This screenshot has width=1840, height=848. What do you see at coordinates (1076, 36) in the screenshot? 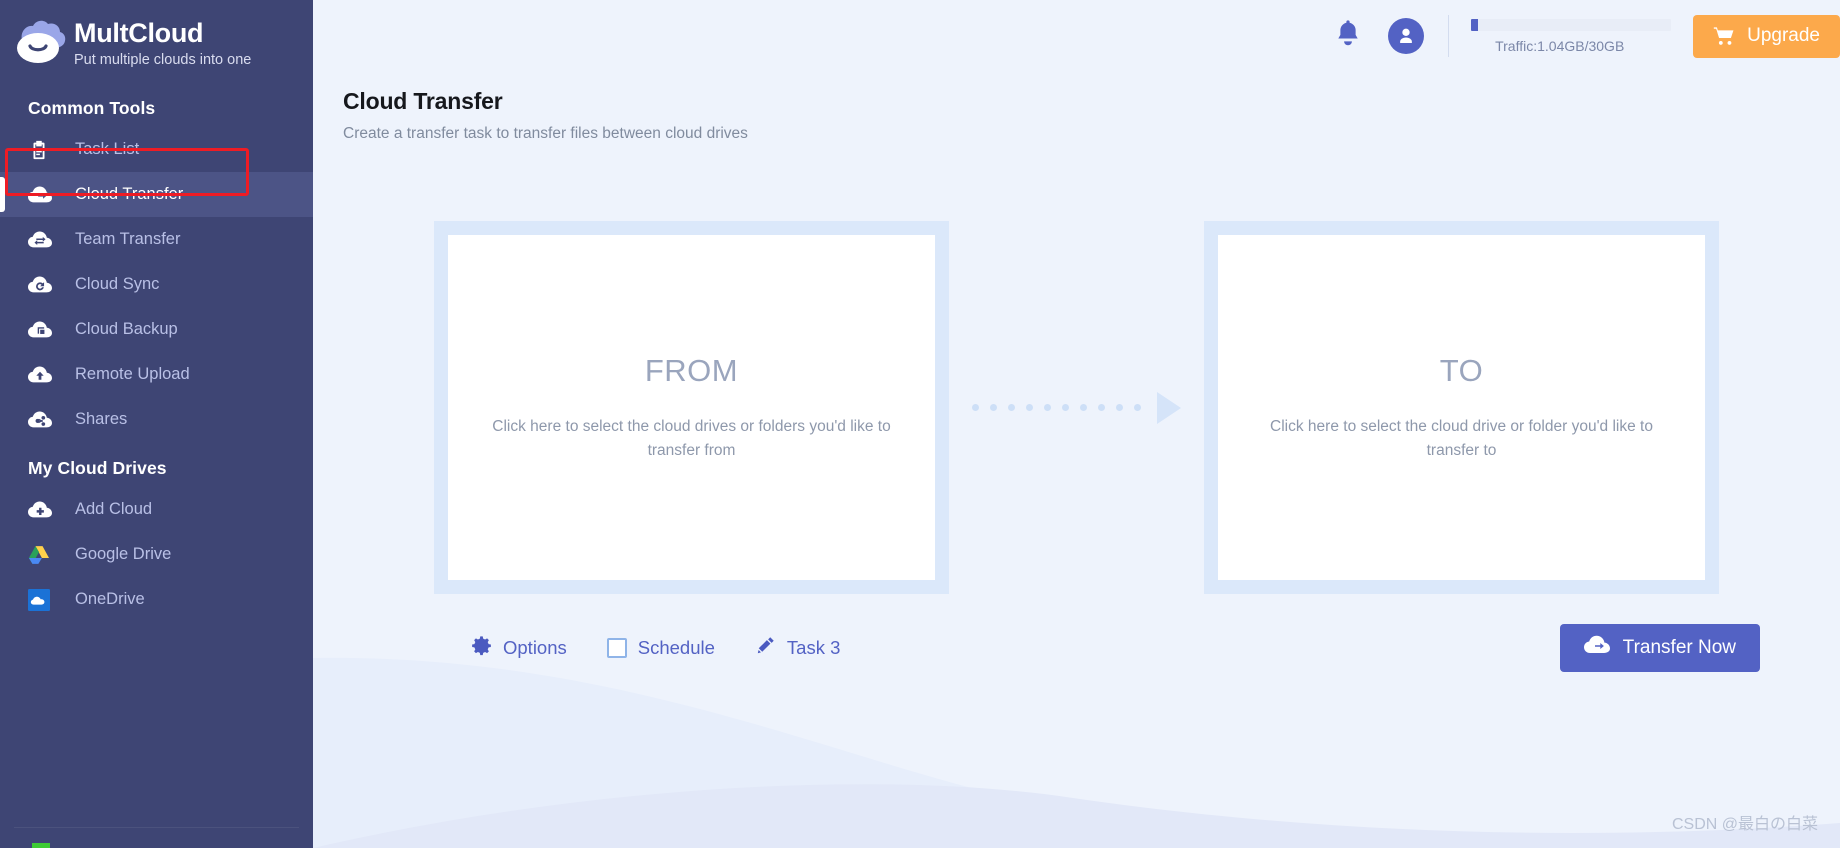
I see `top-bar: Traffic:1.04GB/30GB Upgrade` at bounding box center [1076, 36].